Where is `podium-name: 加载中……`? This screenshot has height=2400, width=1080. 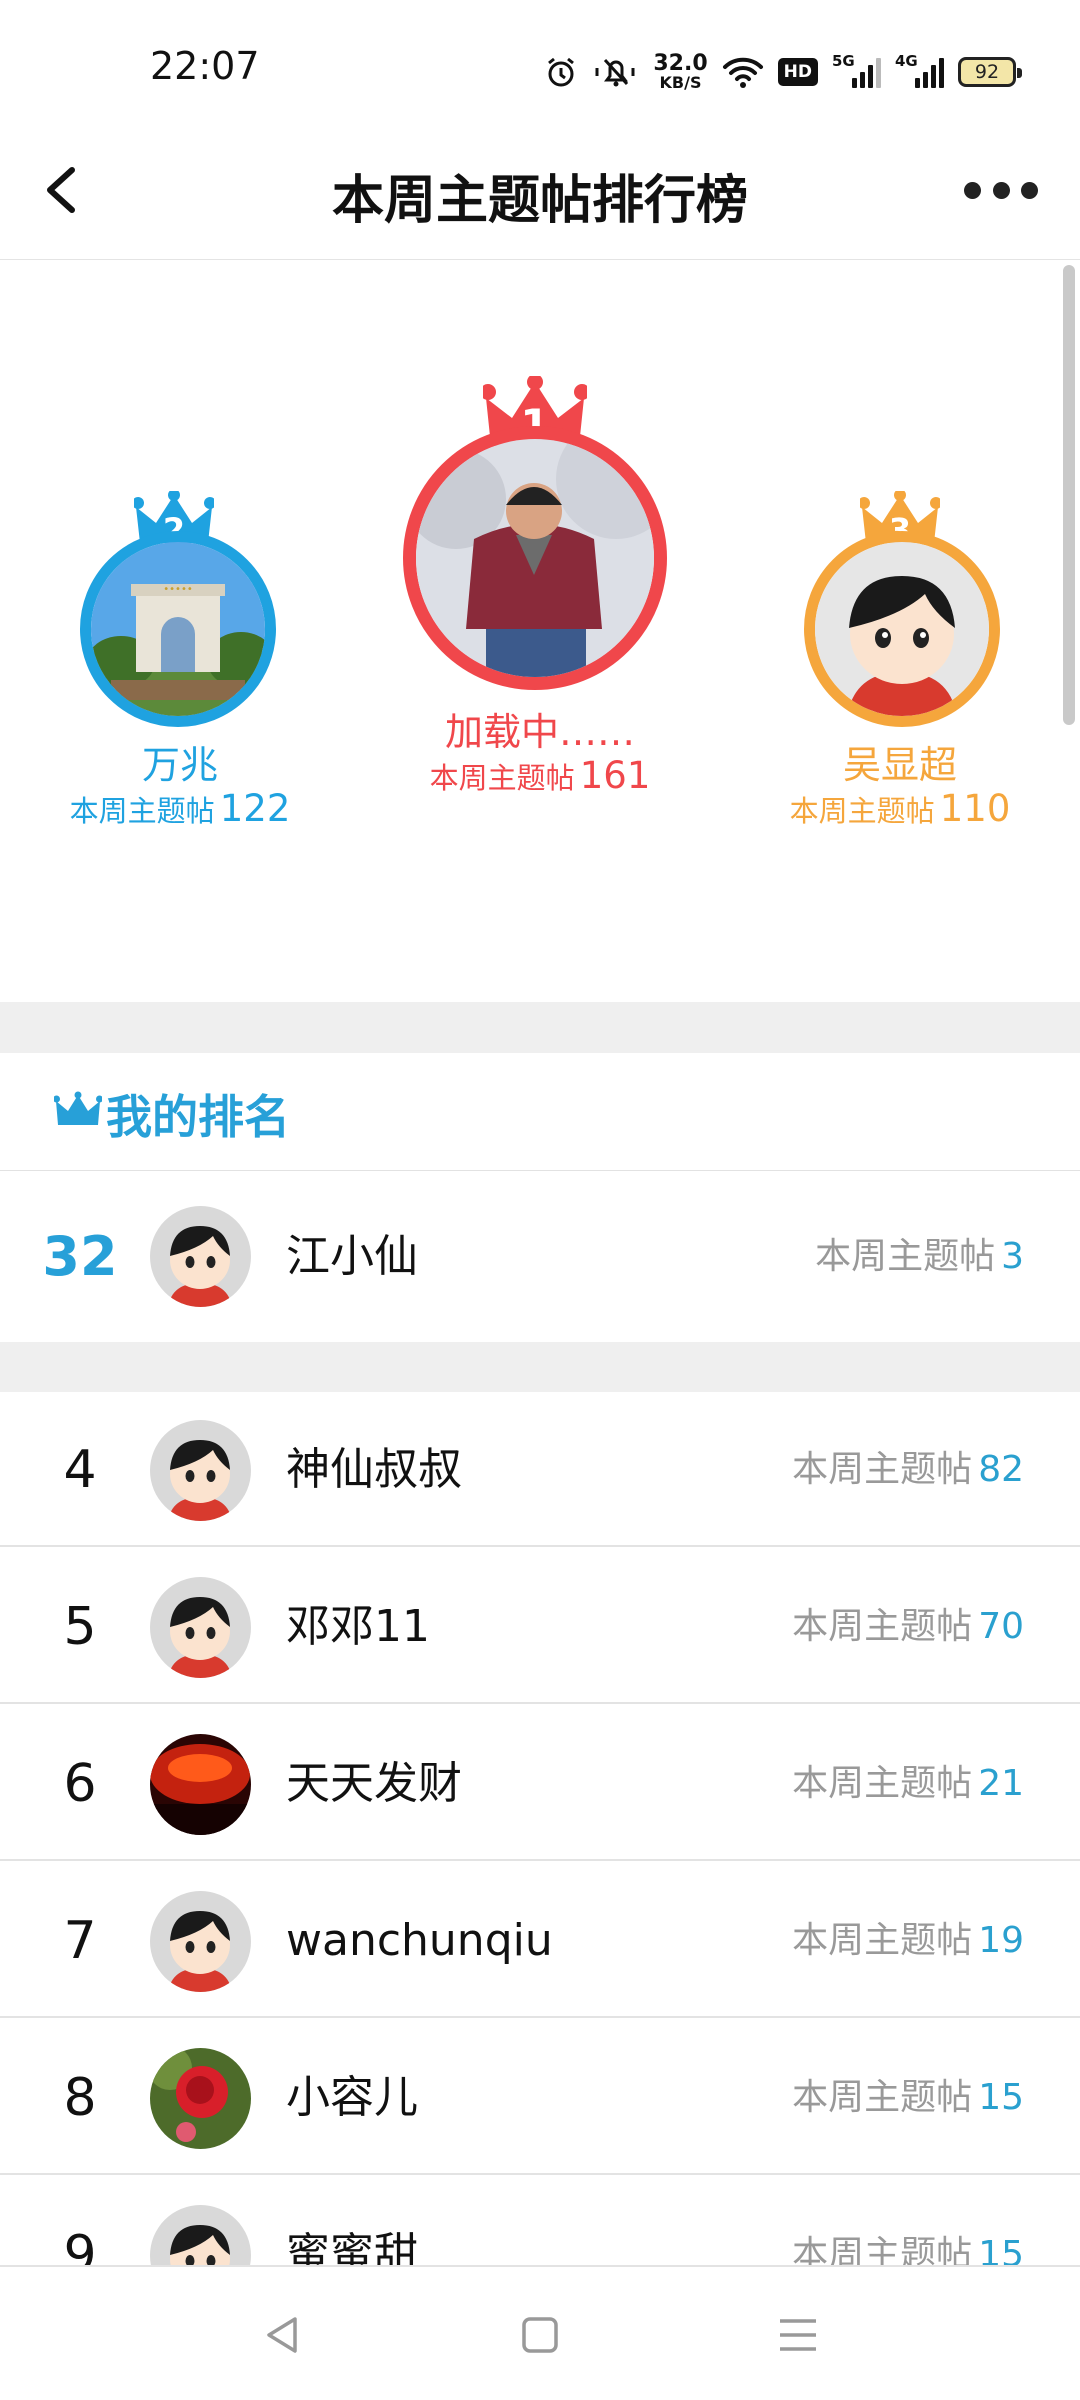
podium-name: 加载中…… is located at coordinates (539, 732).